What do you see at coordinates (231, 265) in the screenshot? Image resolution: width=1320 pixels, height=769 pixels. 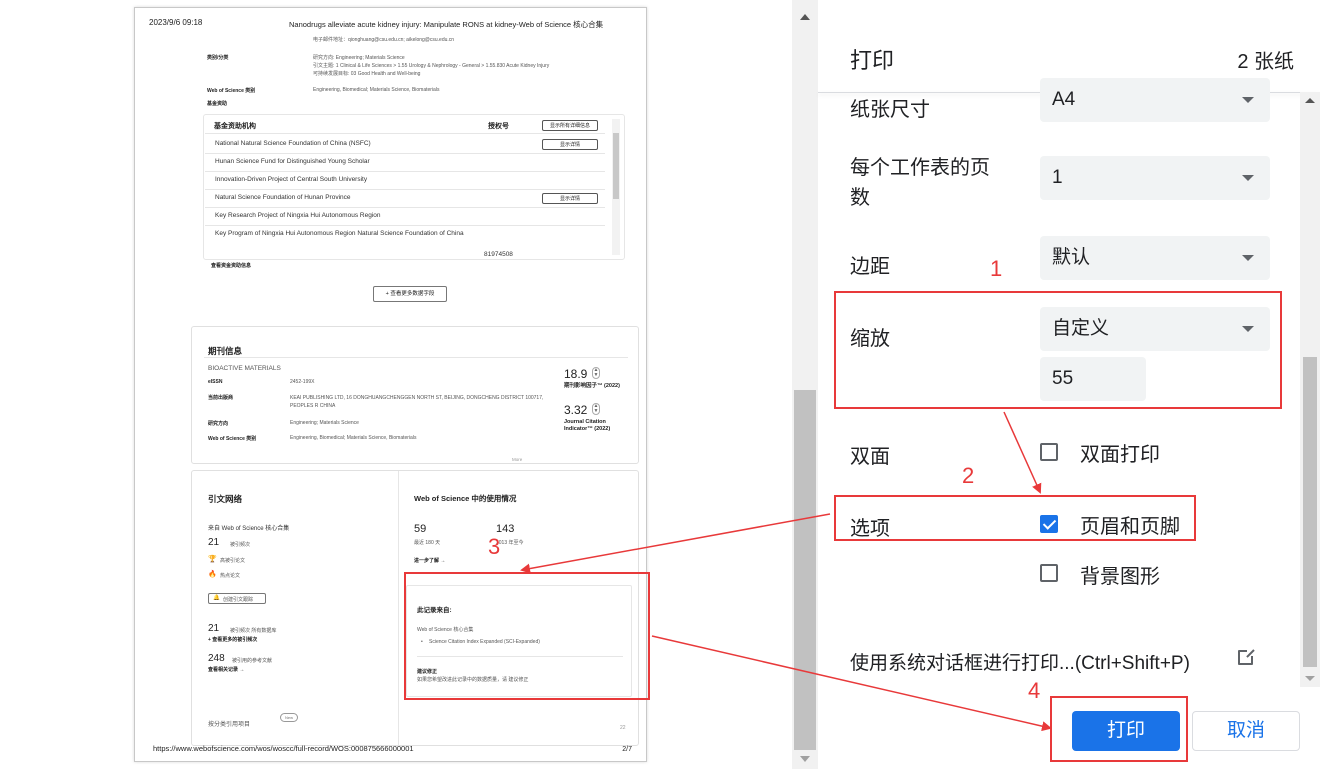 I see `view-funding-info: 查看资金资助信息` at bounding box center [231, 265].